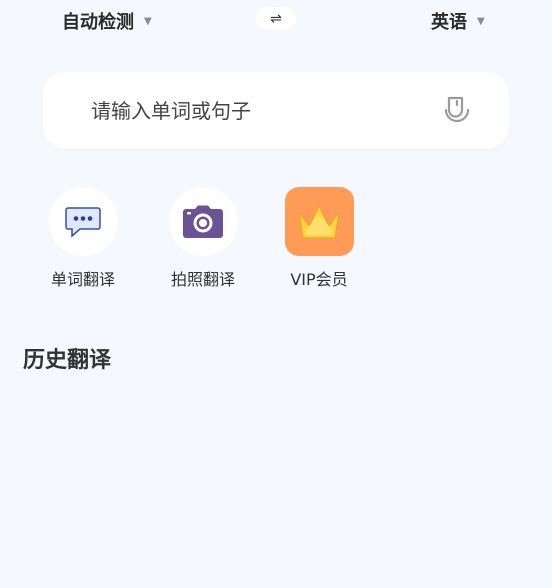 This screenshot has width=552, height=588. I want to click on photo-translate-button: 拍照翻译, so click(203, 238).